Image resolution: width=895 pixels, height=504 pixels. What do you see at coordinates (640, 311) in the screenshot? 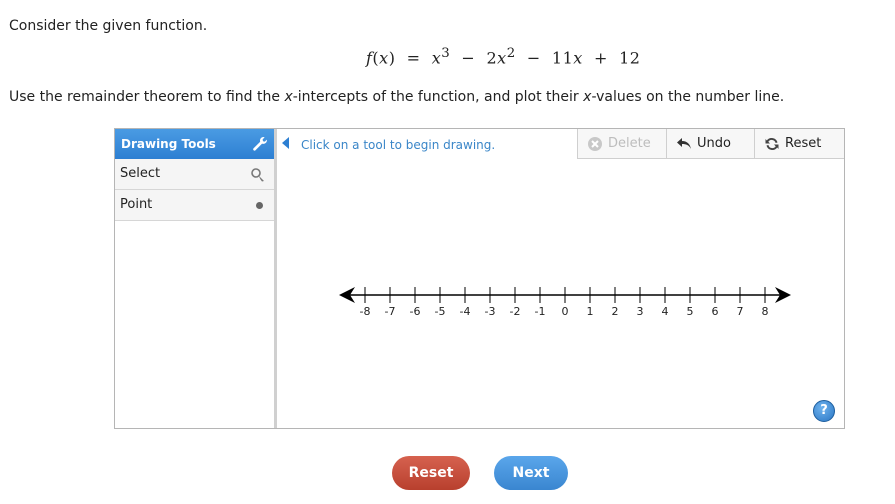
I see `tick-label: 3` at bounding box center [640, 311].